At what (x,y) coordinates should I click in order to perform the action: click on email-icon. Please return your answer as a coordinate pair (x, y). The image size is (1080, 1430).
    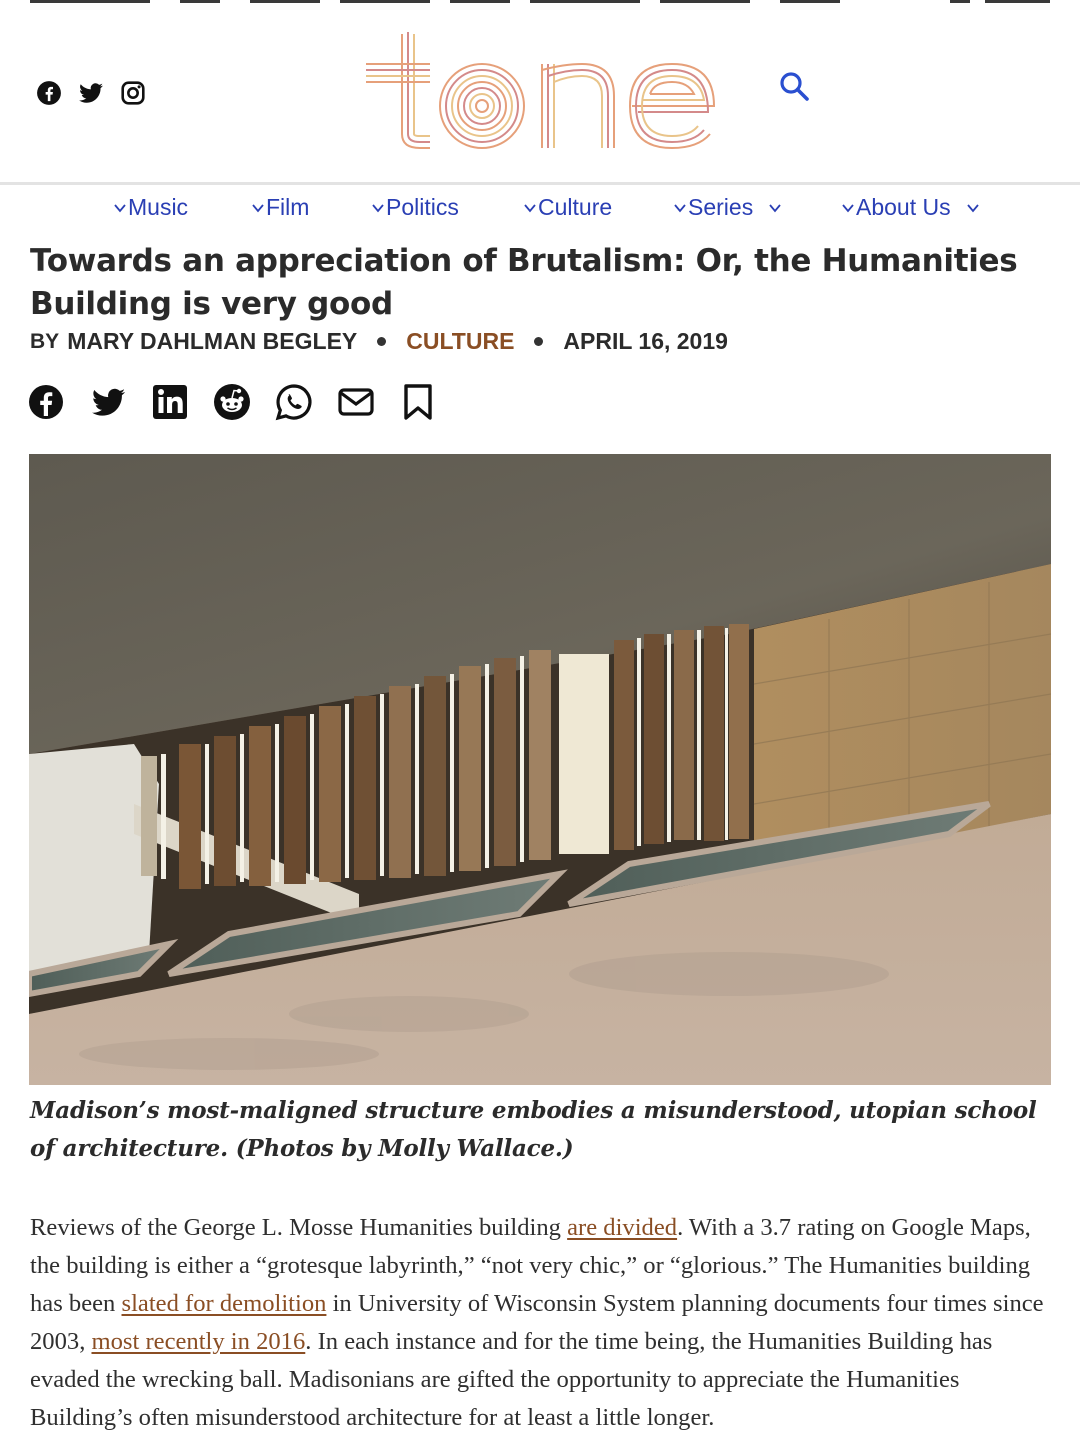
    Looking at the image, I should click on (356, 402).